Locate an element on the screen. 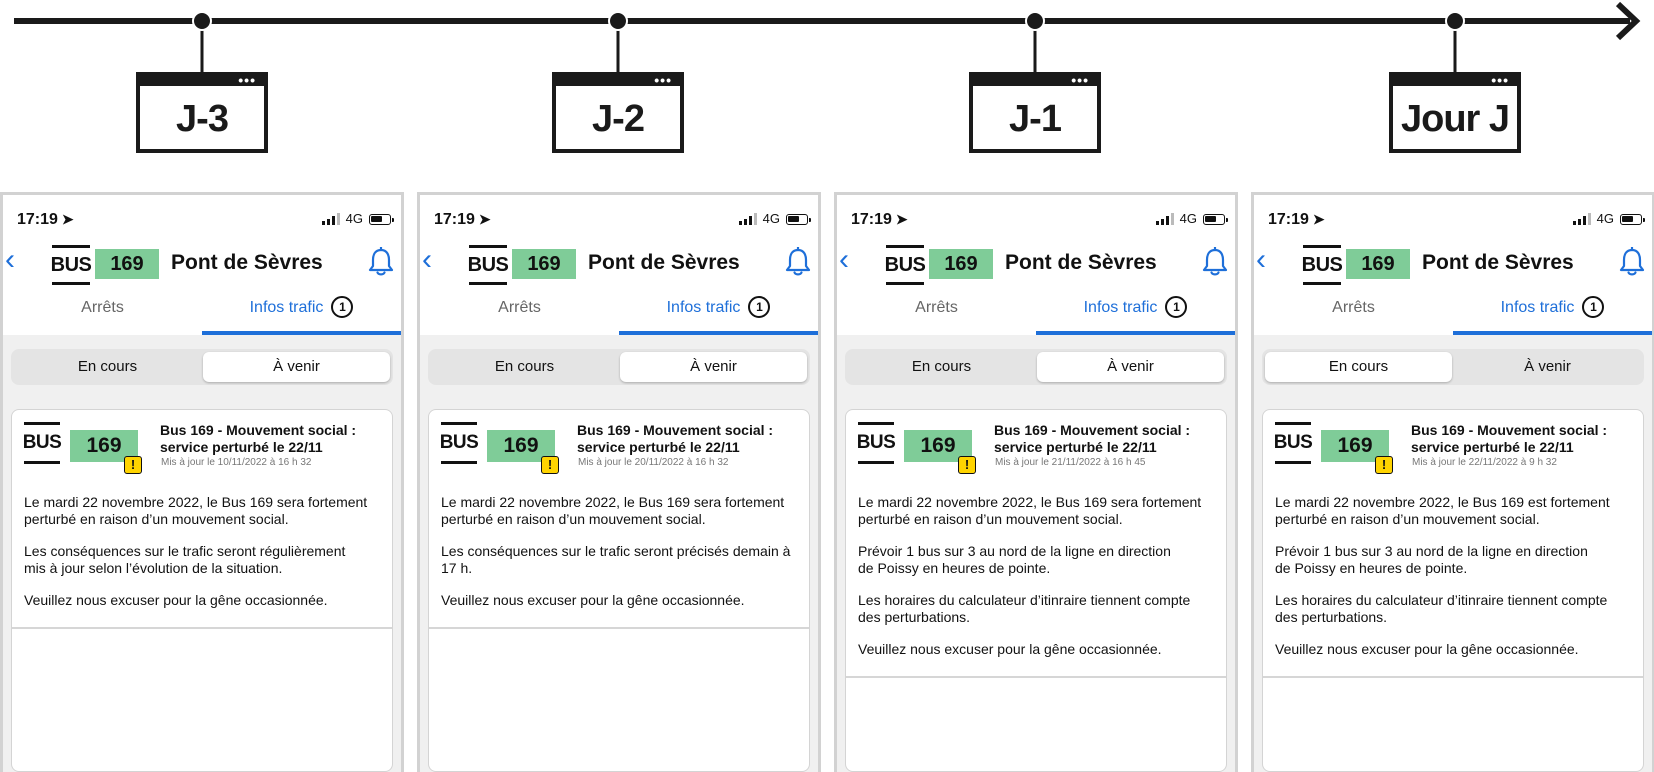  update-timestamp: Mis à jour le 20/11/2022 à 16 h 32 is located at coordinates (653, 462).